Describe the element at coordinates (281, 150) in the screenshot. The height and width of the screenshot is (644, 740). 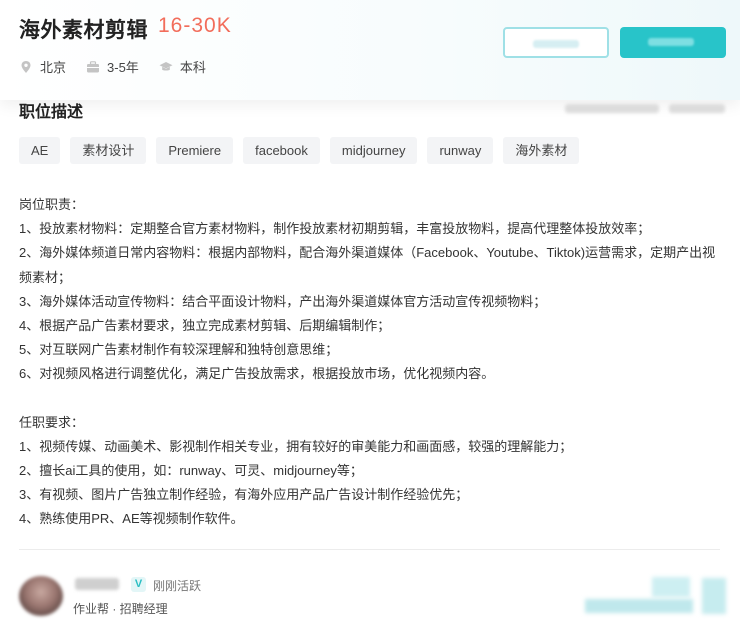
I see `skill-tag: facebook` at that location.